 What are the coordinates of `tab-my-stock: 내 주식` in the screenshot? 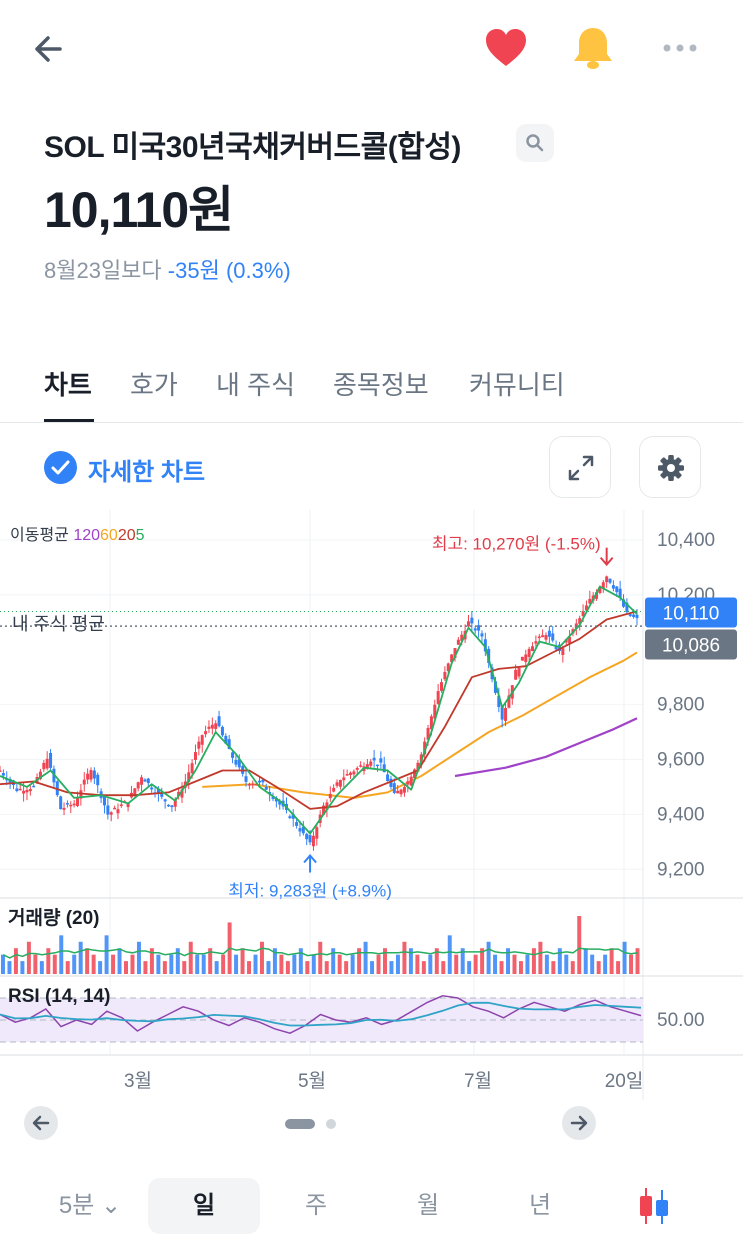 It's located at (255, 383).